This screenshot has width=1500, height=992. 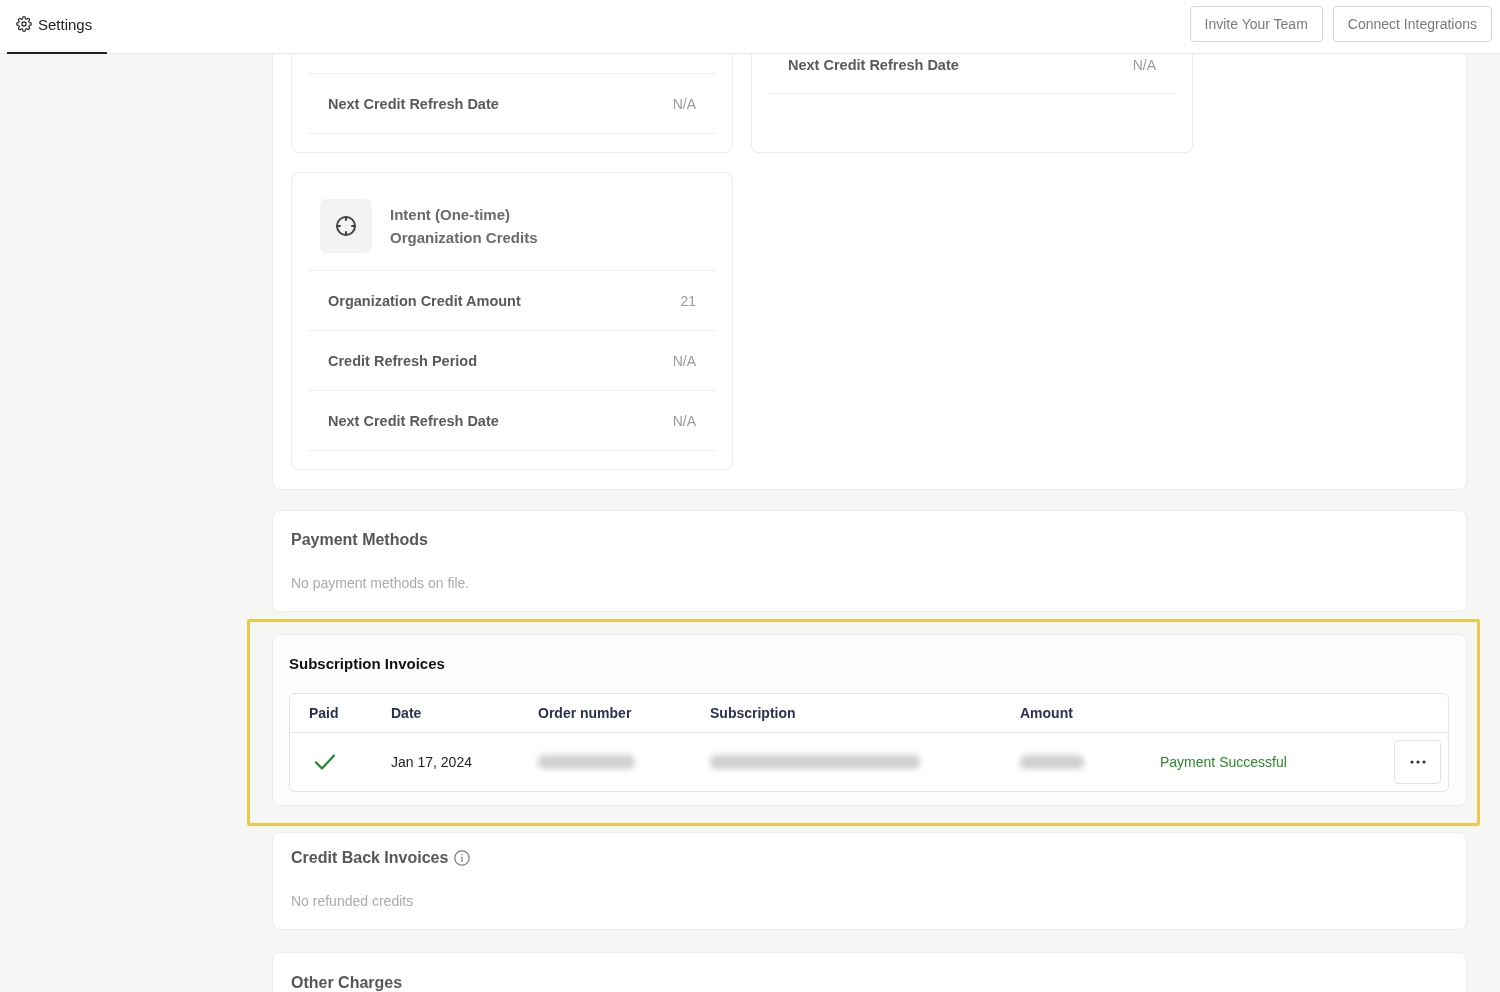 I want to click on row-label: Credit Refresh Period, so click(x=403, y=361).